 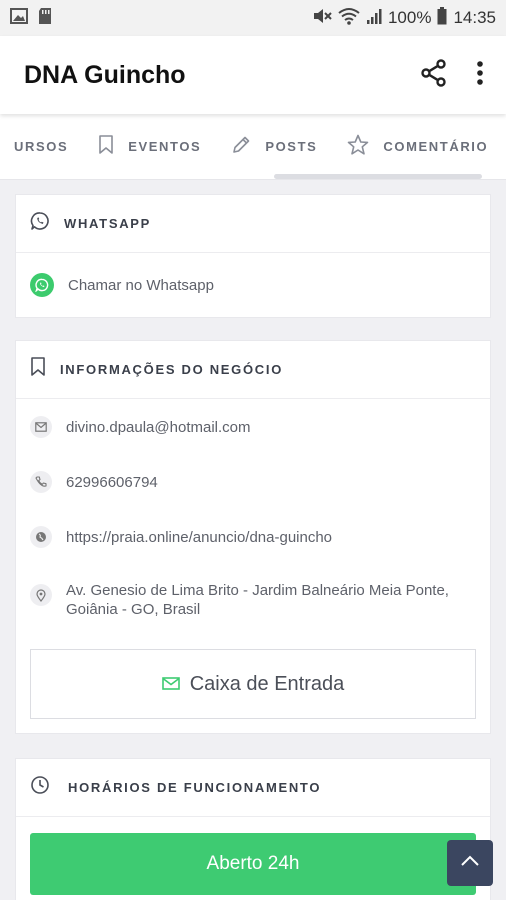 I want to click on tab-cursos: URSOS, so click(x=41, y=146).